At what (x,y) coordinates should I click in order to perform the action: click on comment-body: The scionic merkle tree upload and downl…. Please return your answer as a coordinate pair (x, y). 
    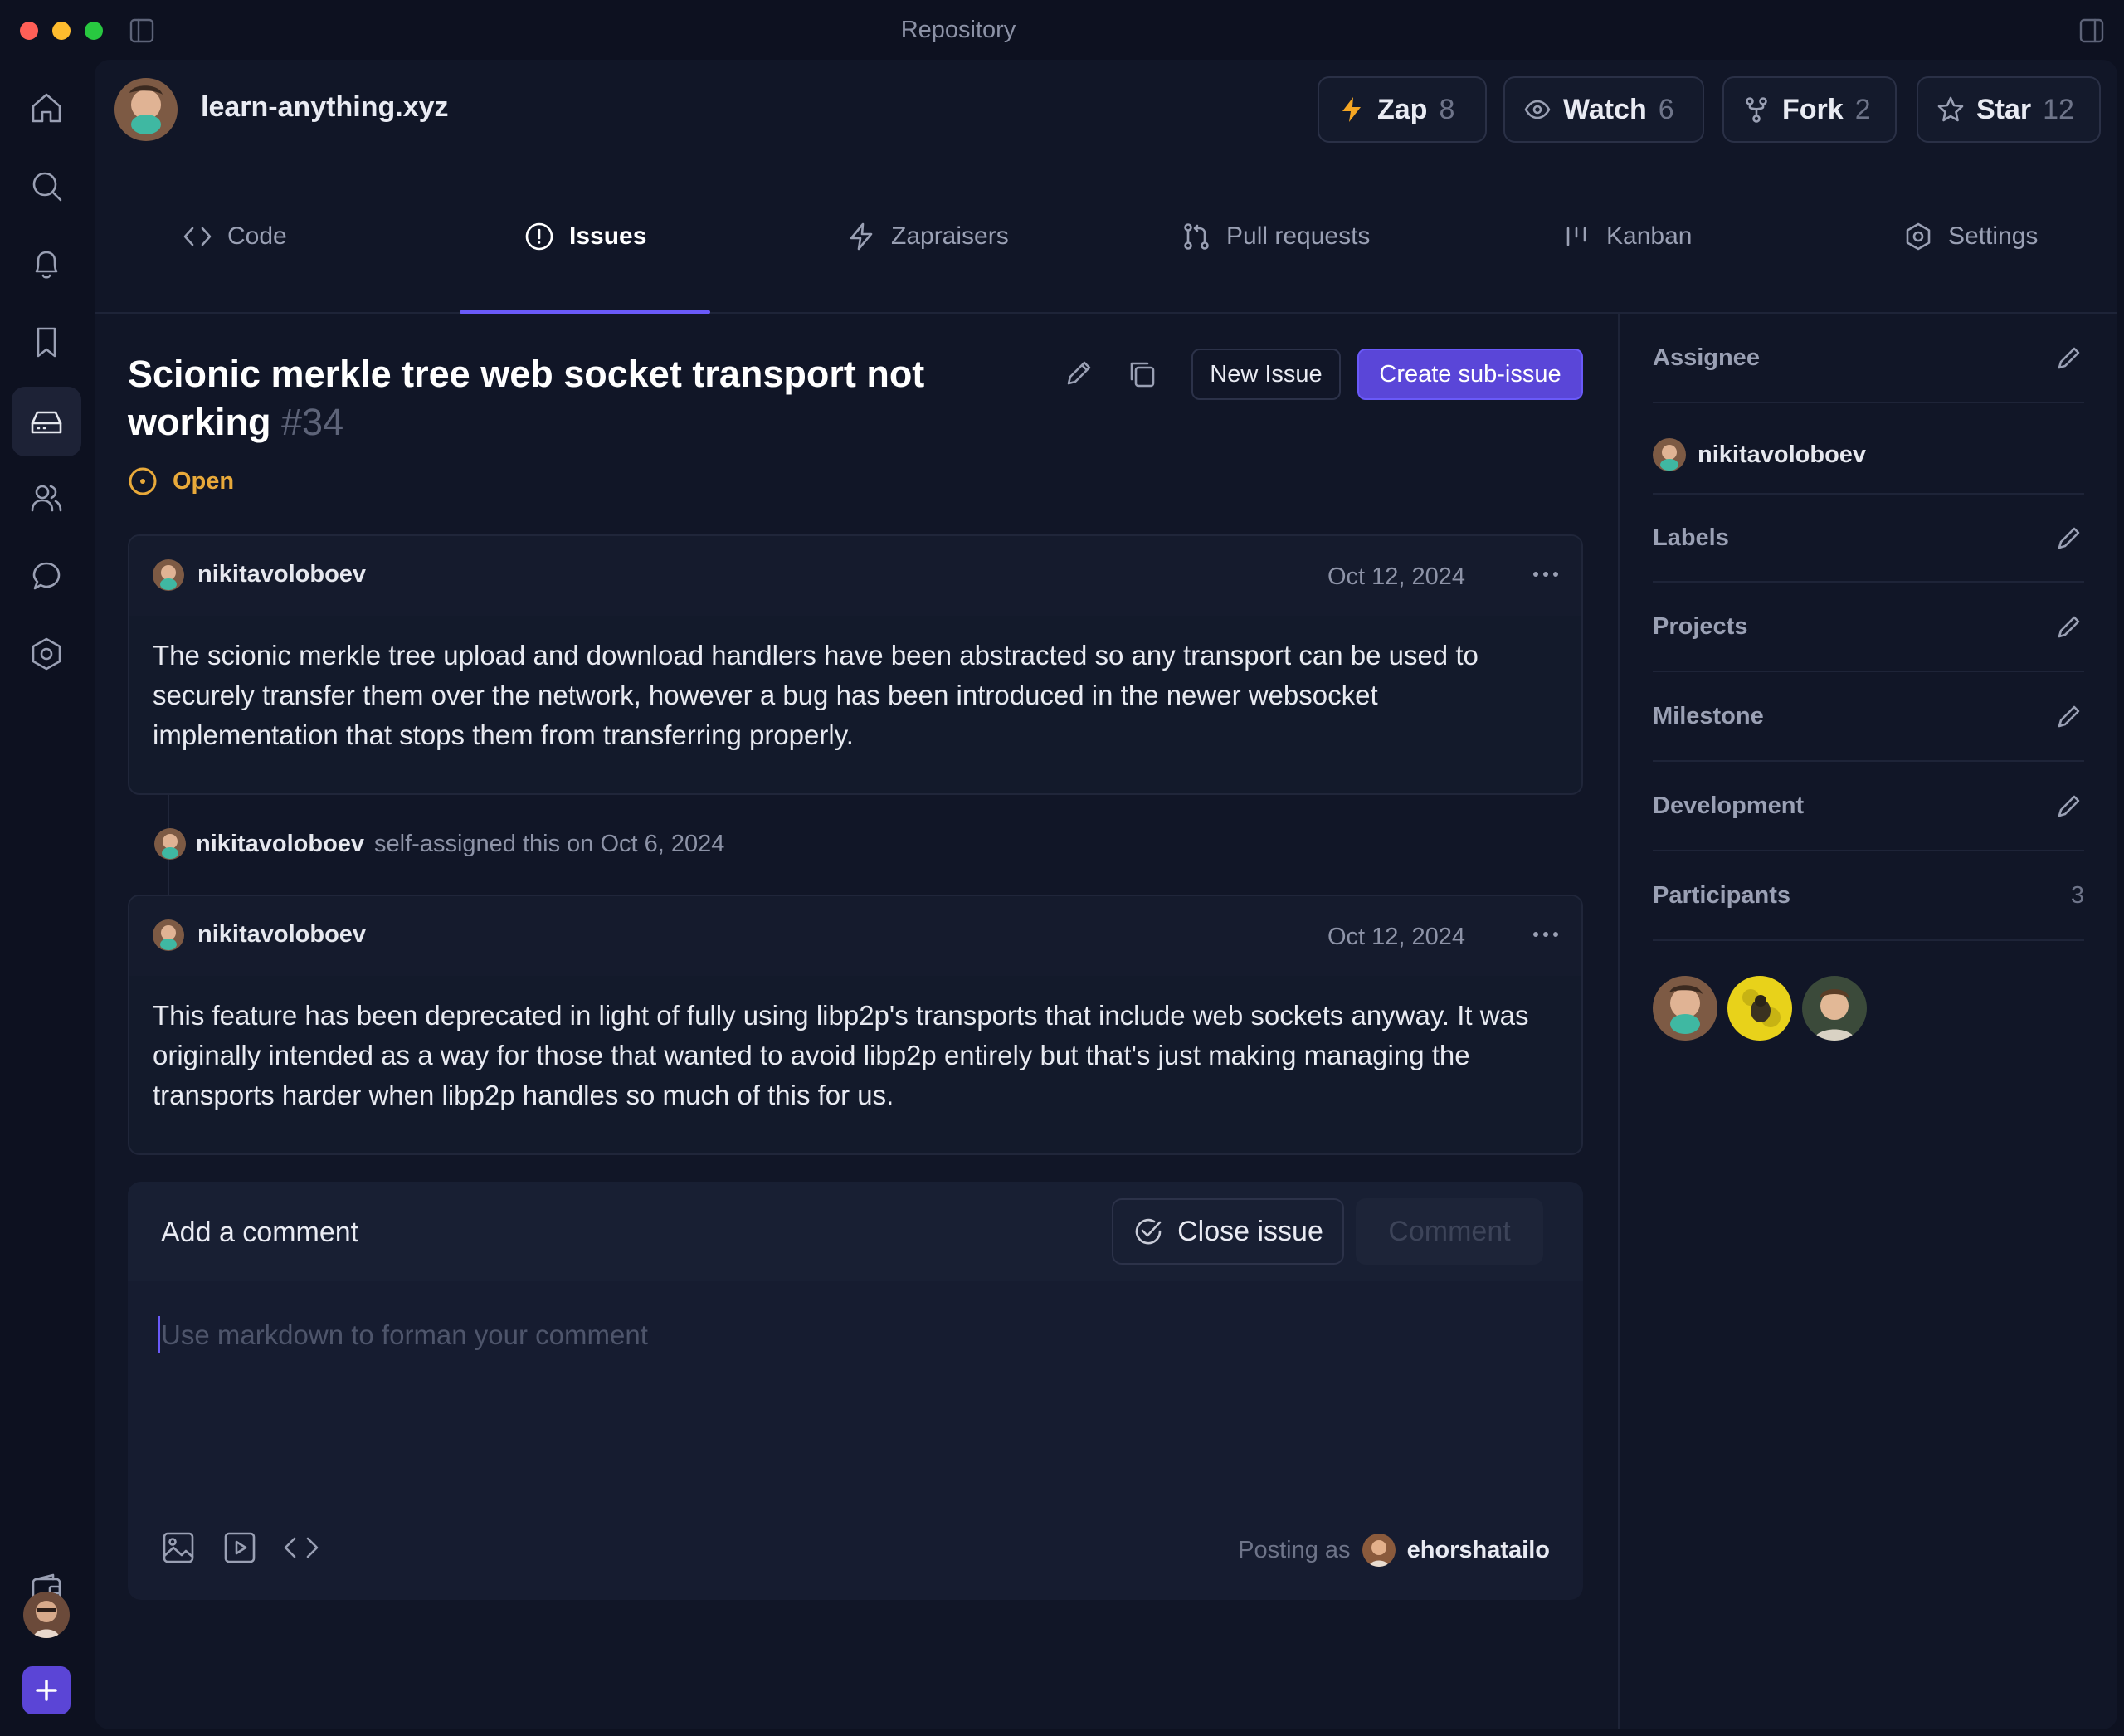
    Looking at the image, I should click on (816, 695).